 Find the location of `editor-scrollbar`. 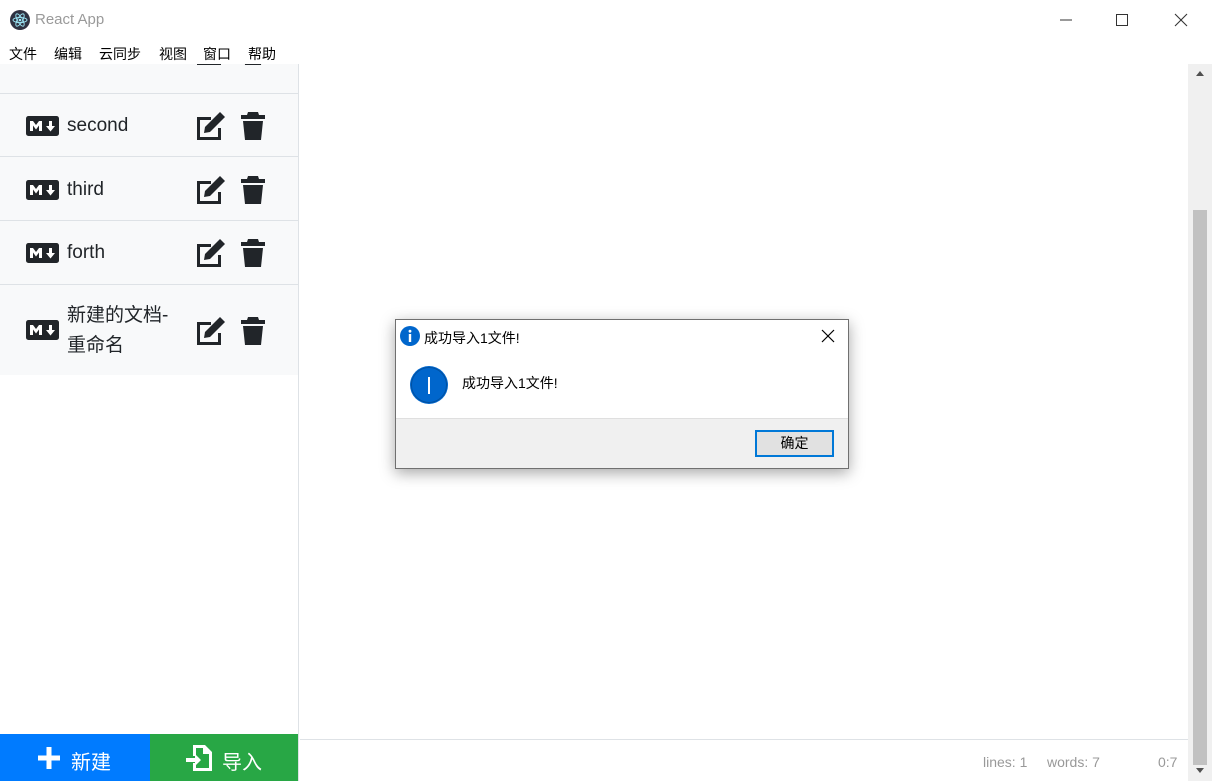

editor-scrollbar is located at coordinates (1200, 422).